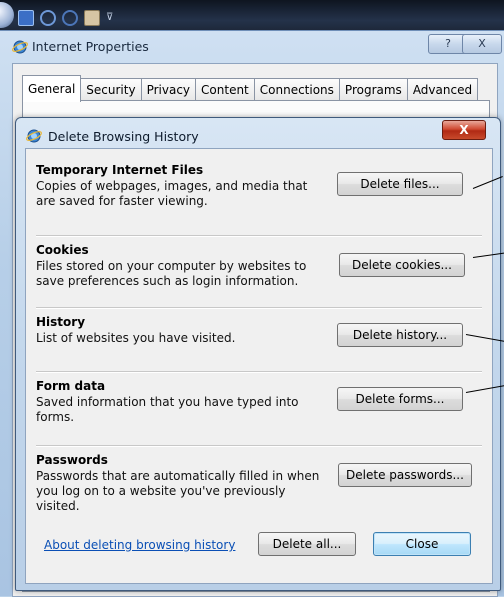  Describe the element at coordinates (123, 136) in the screenshot. I see `dialog-title: Delete Browsing History` at that location.